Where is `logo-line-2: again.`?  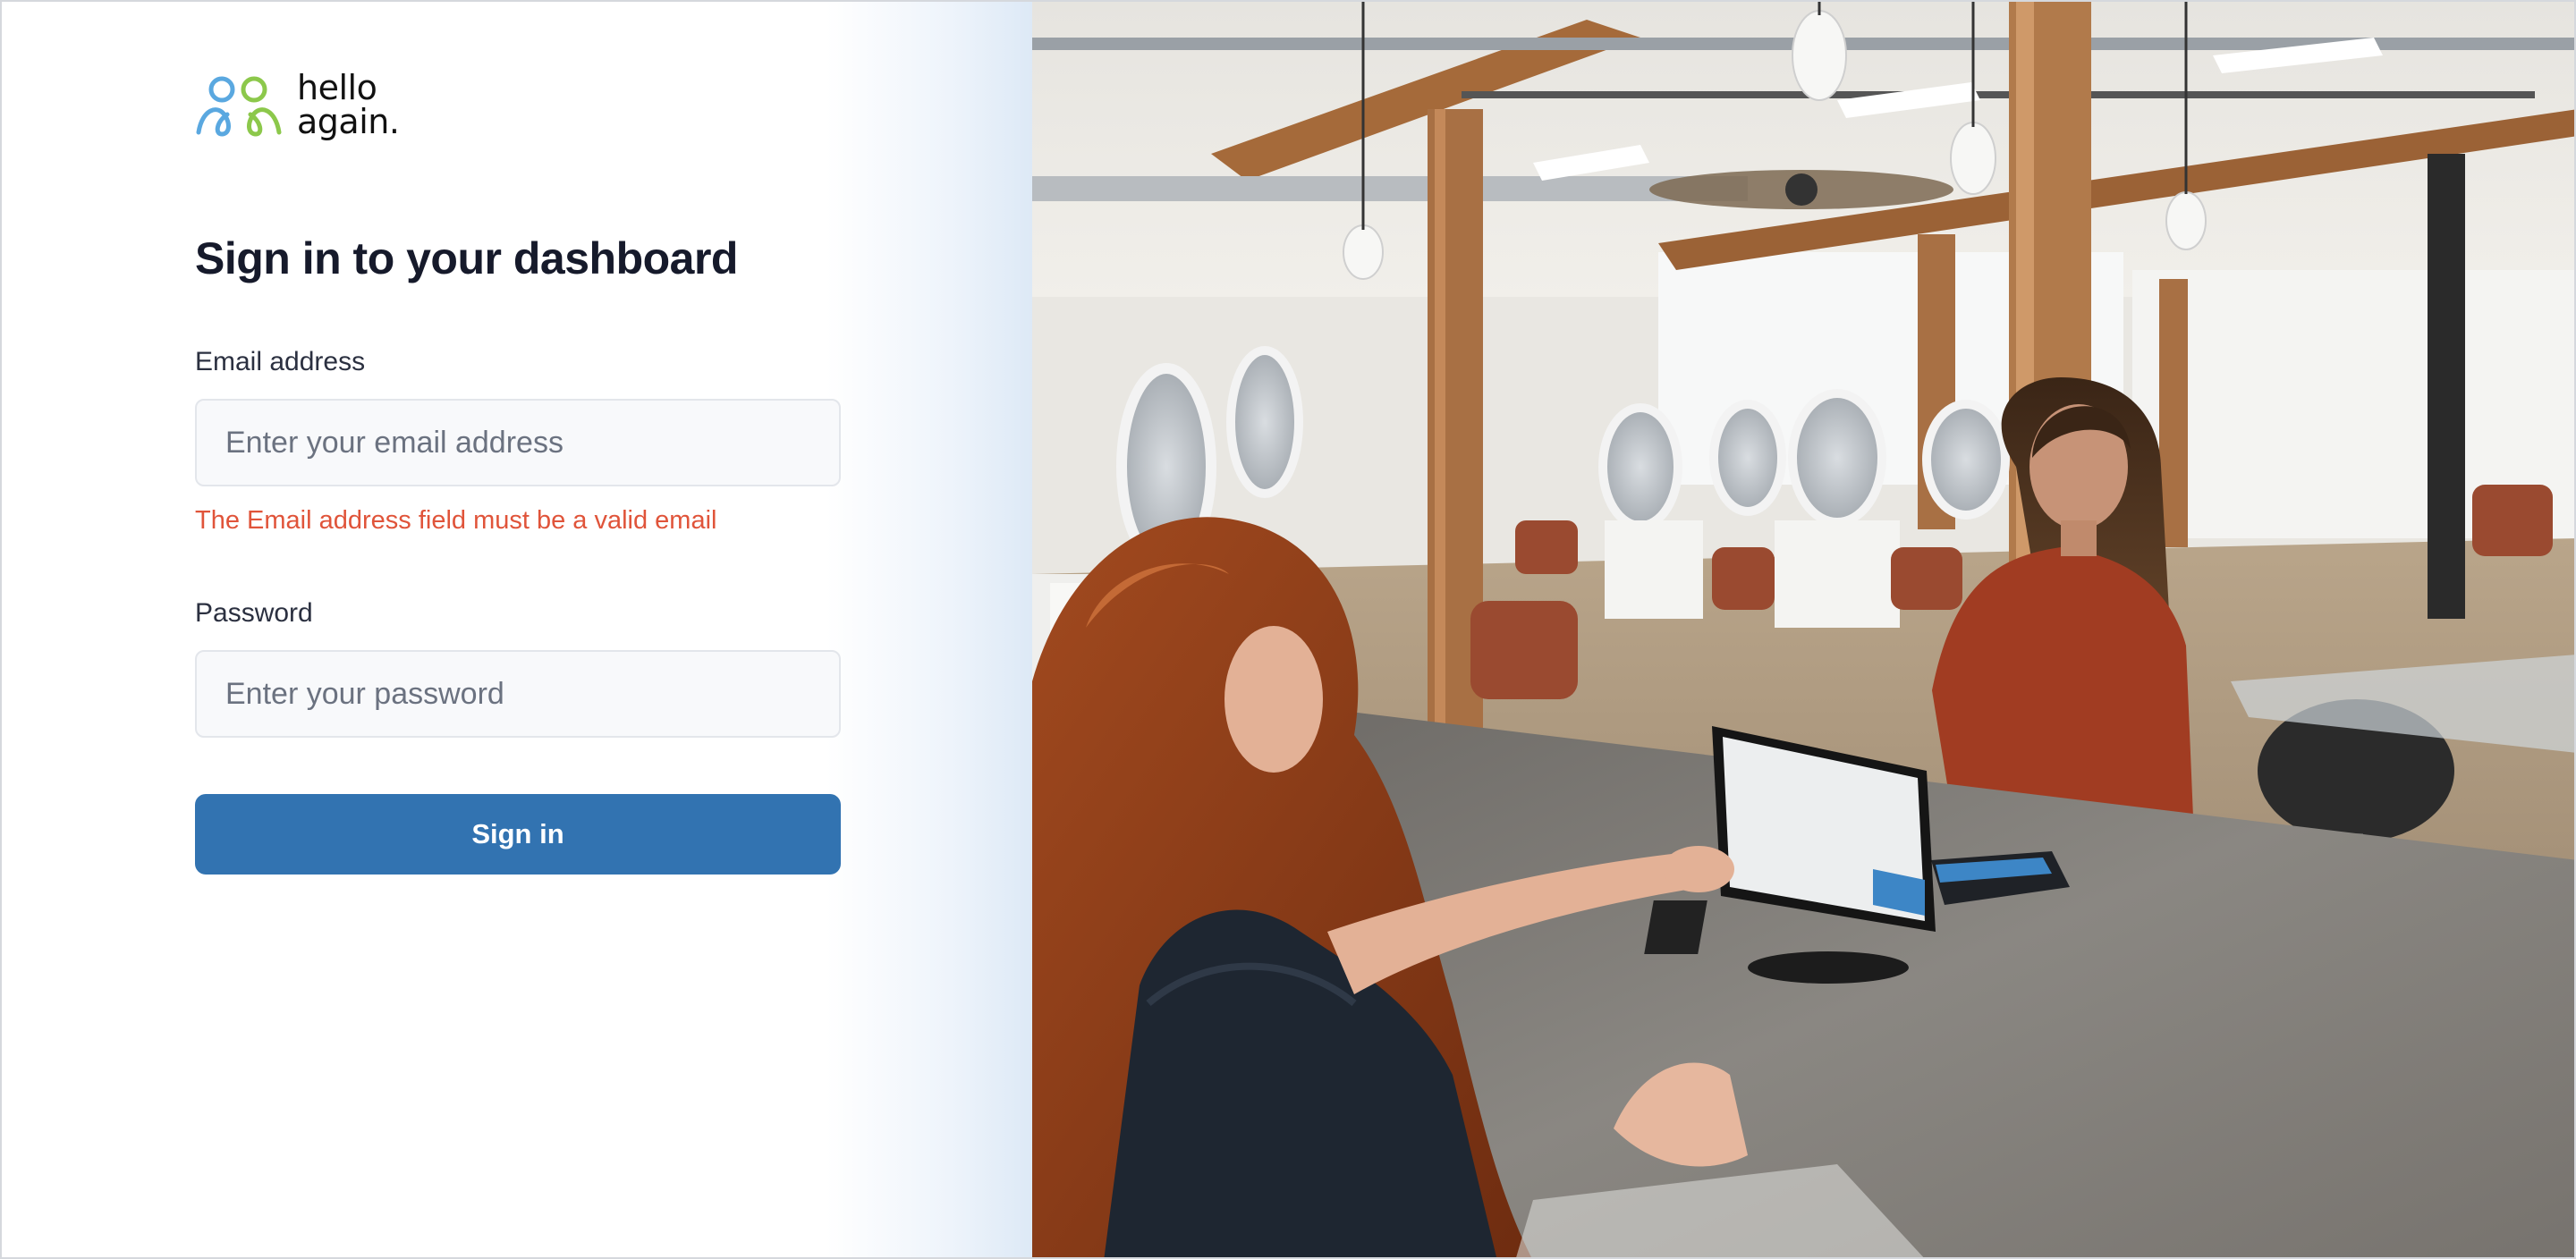 logo-line-2: again. is located at coordinates (348, 121).